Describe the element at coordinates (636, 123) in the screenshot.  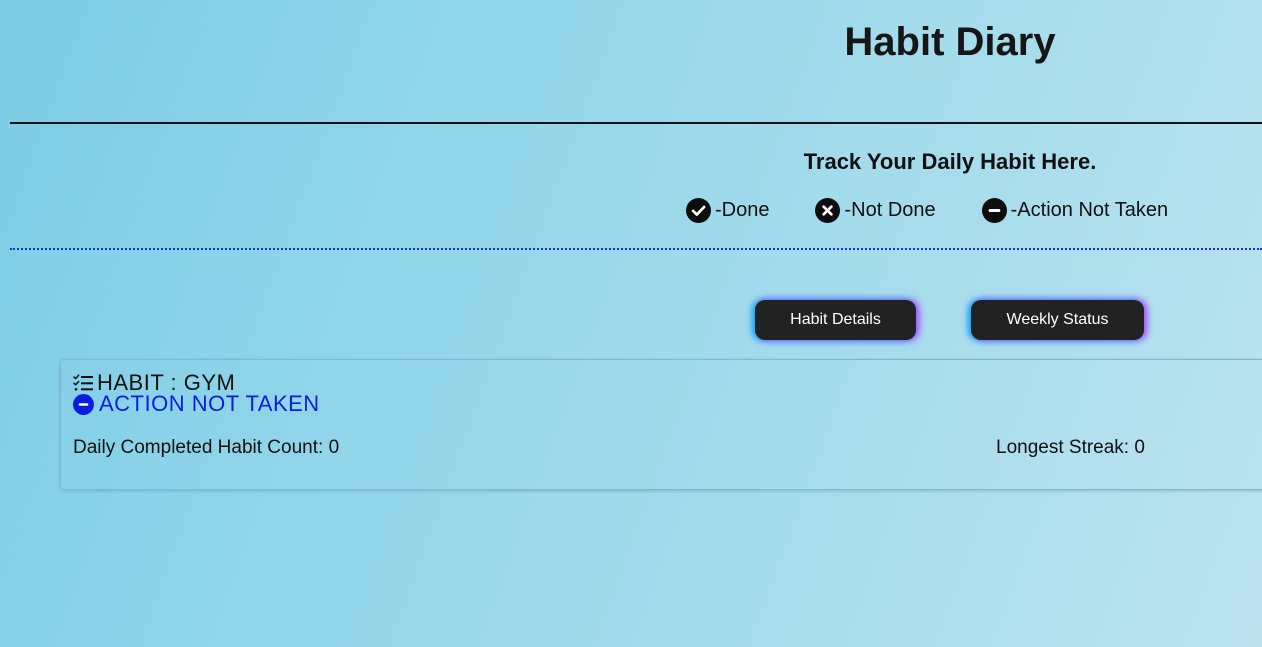
I see `header-divider` at that location.